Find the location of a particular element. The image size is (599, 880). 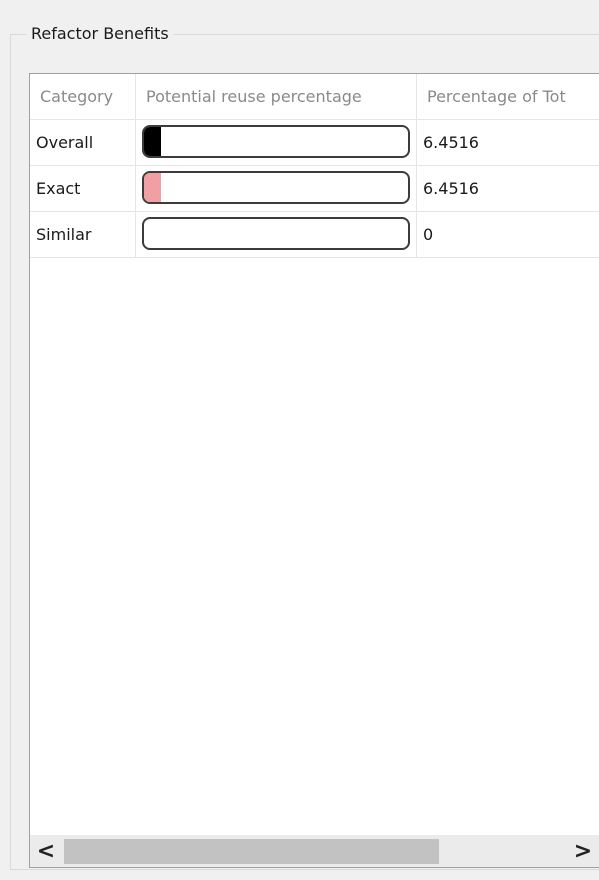

category-cell: Similar is located at coordinates (83, 234).